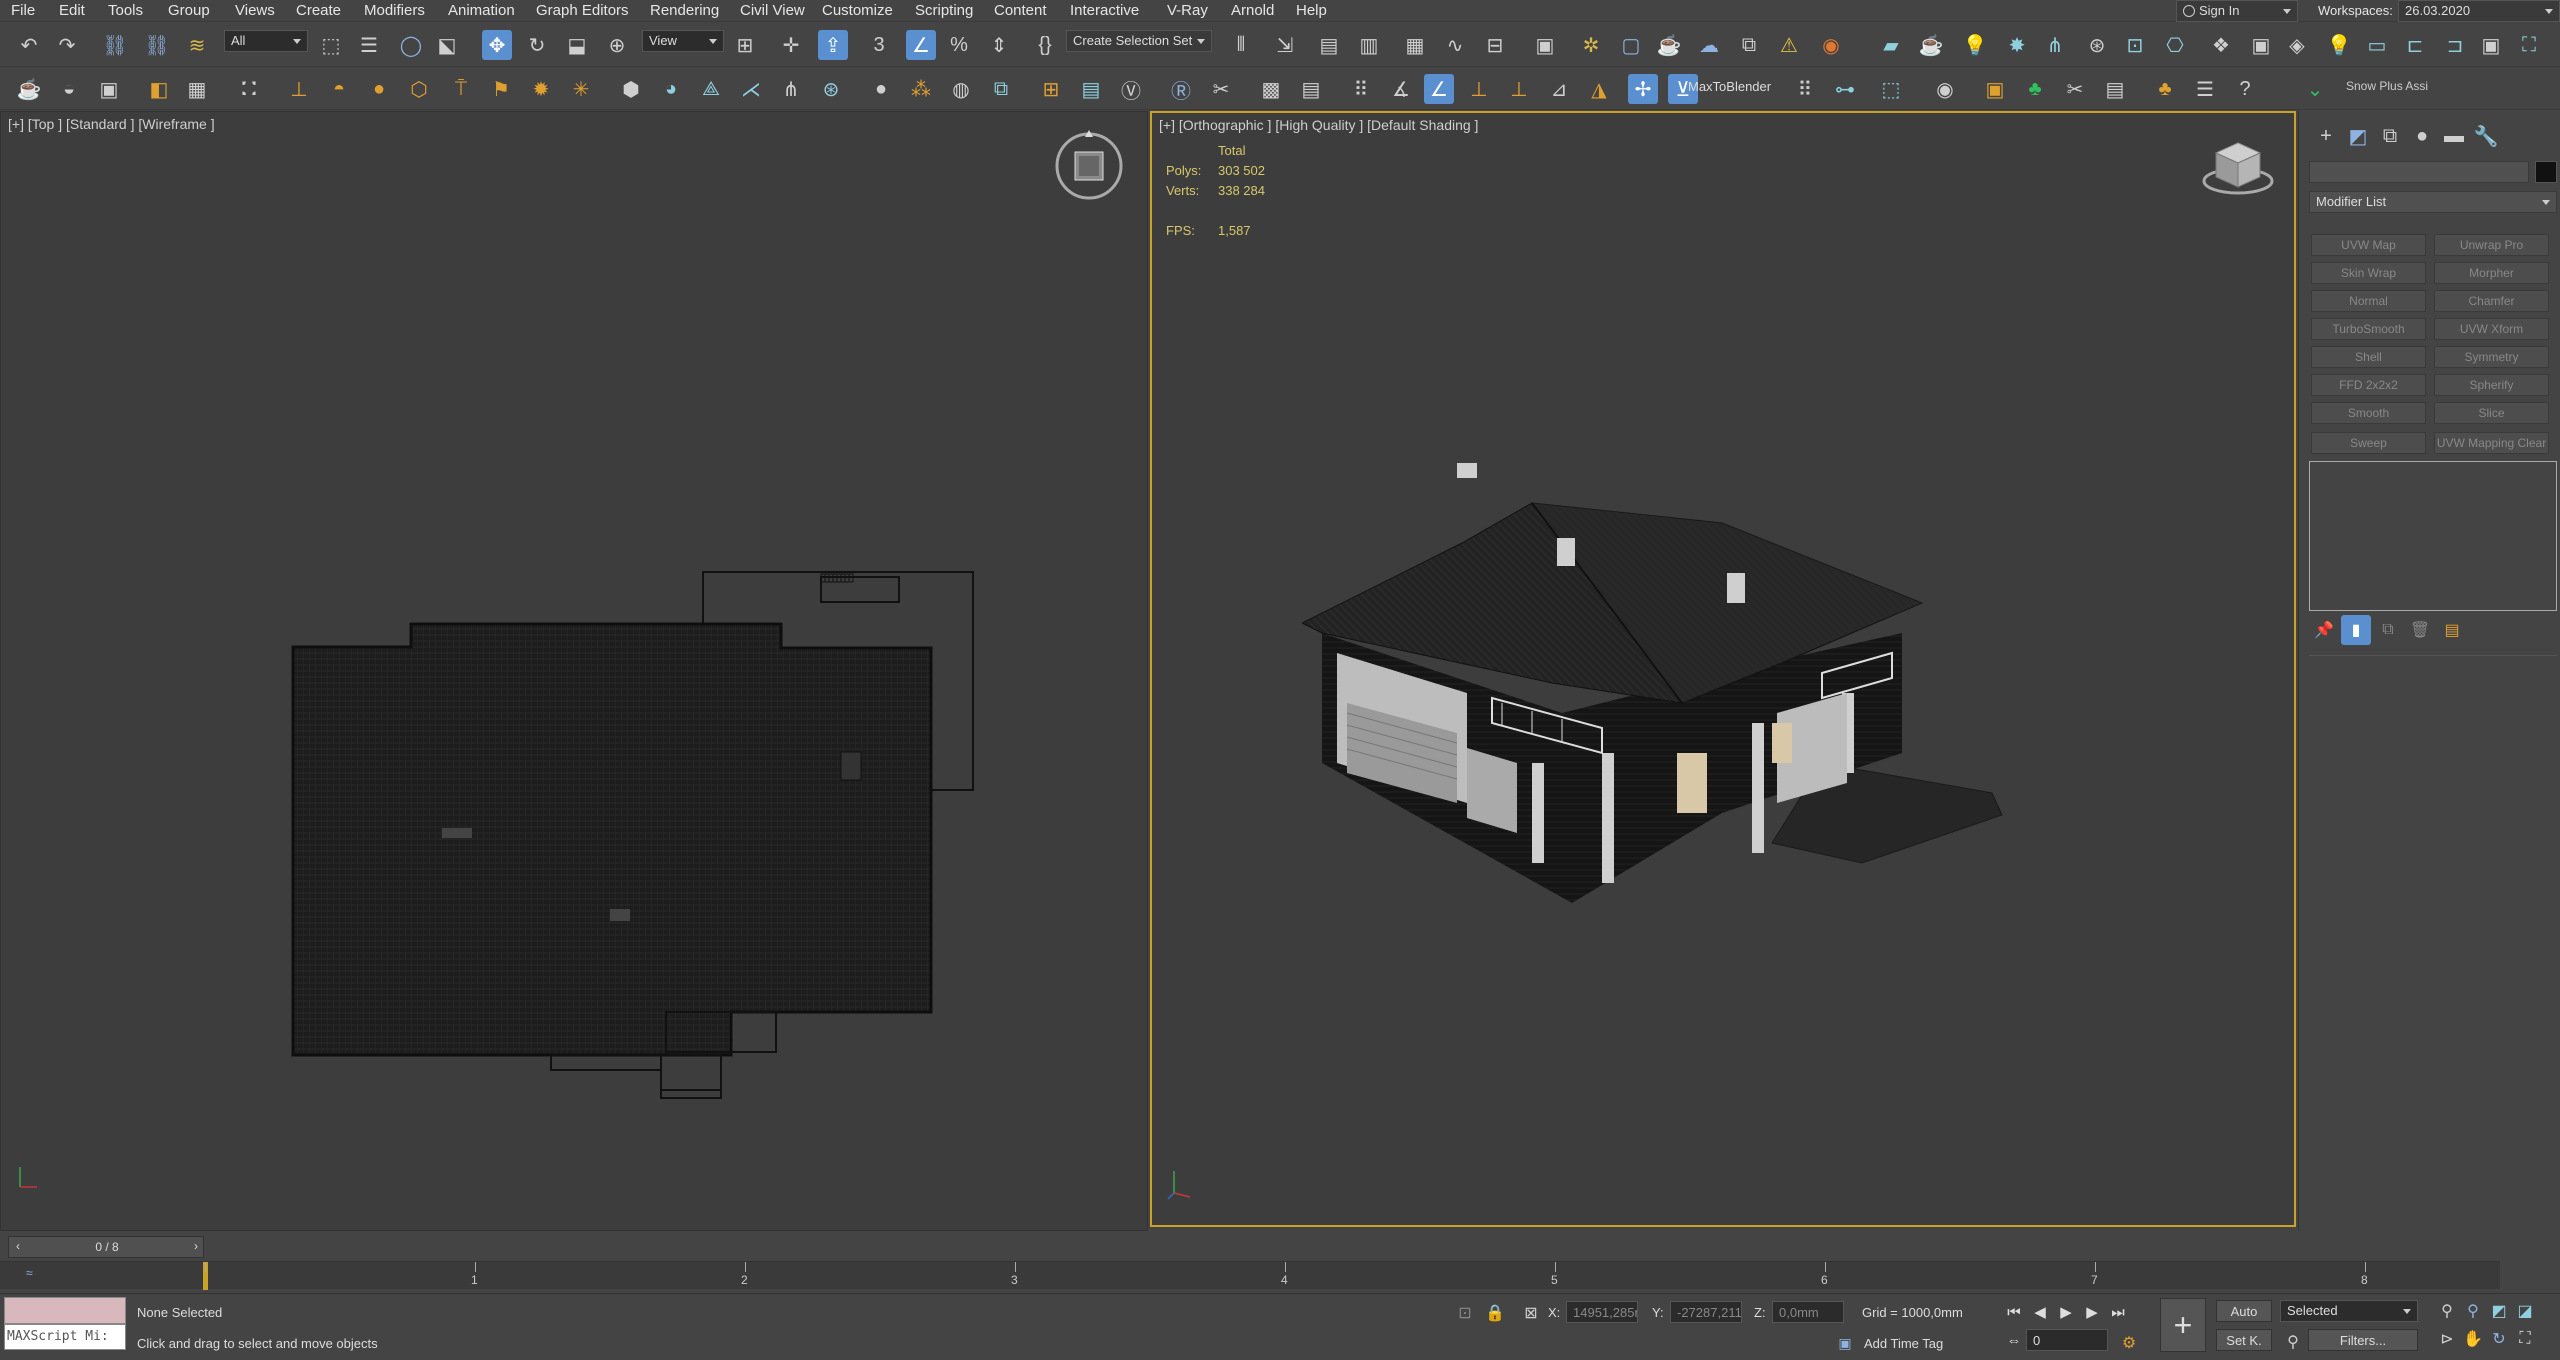  What do you see at coordinates (2491, 443) in the screenshot?
I see `modifier-button: UVW Mapping Clear` at bounding box center [2491, 443].